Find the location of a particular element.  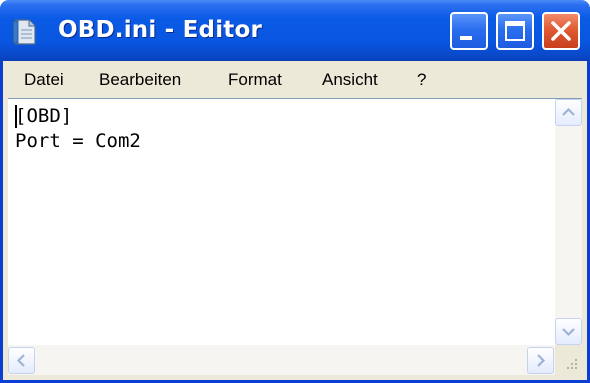

resize-grip-icon is located at coordinates (572, 364).